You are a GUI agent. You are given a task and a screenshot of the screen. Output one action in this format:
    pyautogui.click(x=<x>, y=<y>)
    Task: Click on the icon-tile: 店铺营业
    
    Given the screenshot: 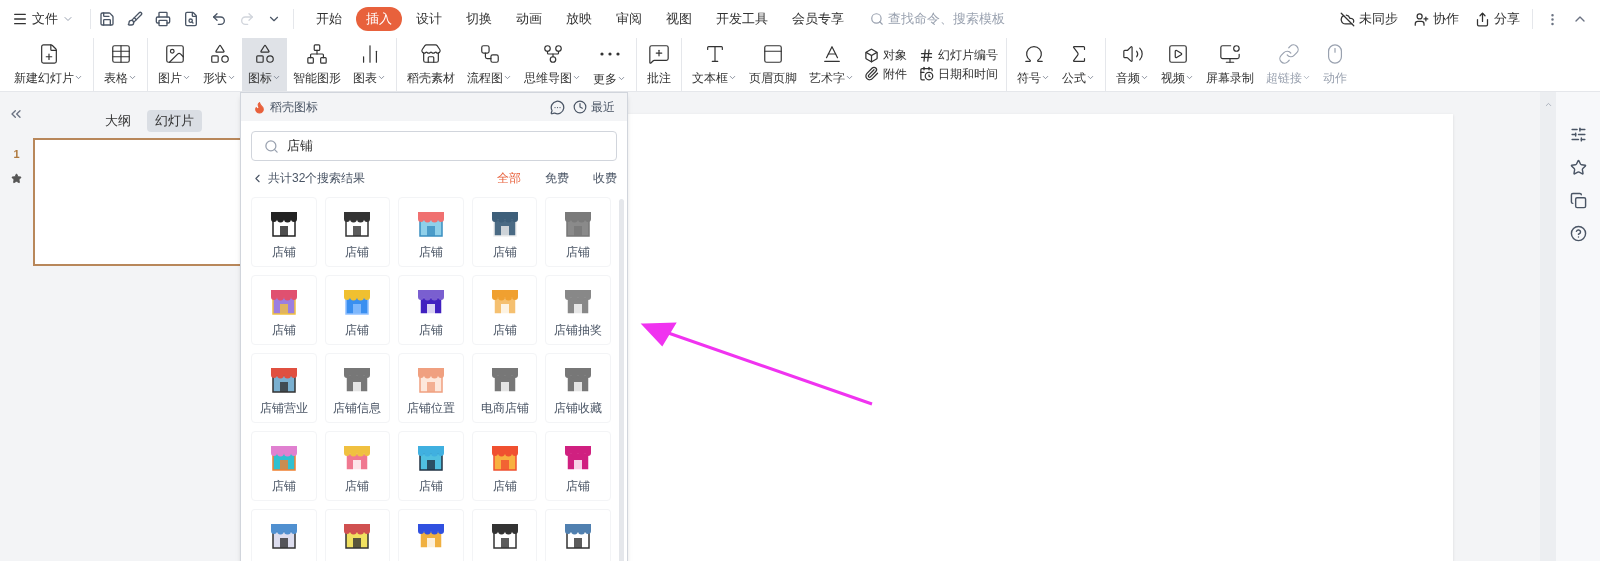 What is the action you would take?
    pyautogui.click(x=284, y=388)
    